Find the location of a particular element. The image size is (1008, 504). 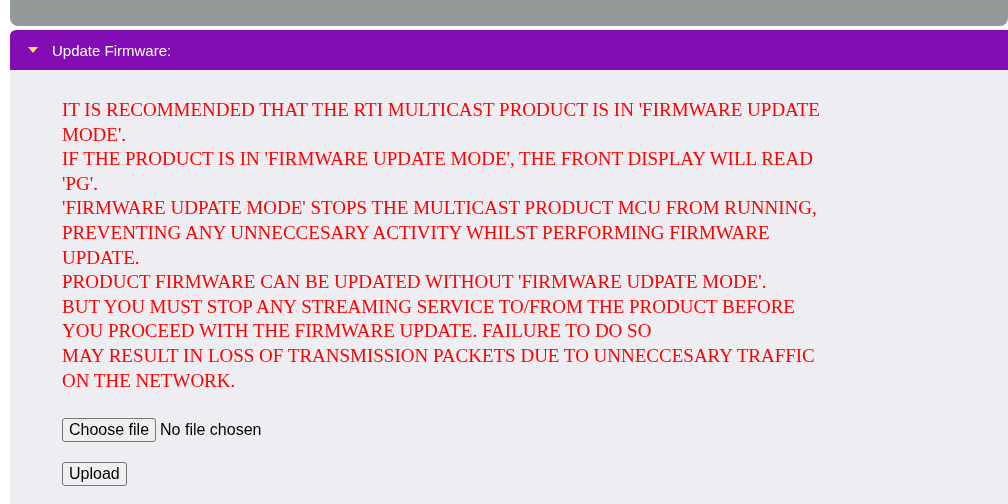

warning-text: IT IS RECOMMENDED THAT THE RTI MULTICAST PRODUCT IS IN 'FIRMWARE UPDATE is located at coordinates (441, 110).